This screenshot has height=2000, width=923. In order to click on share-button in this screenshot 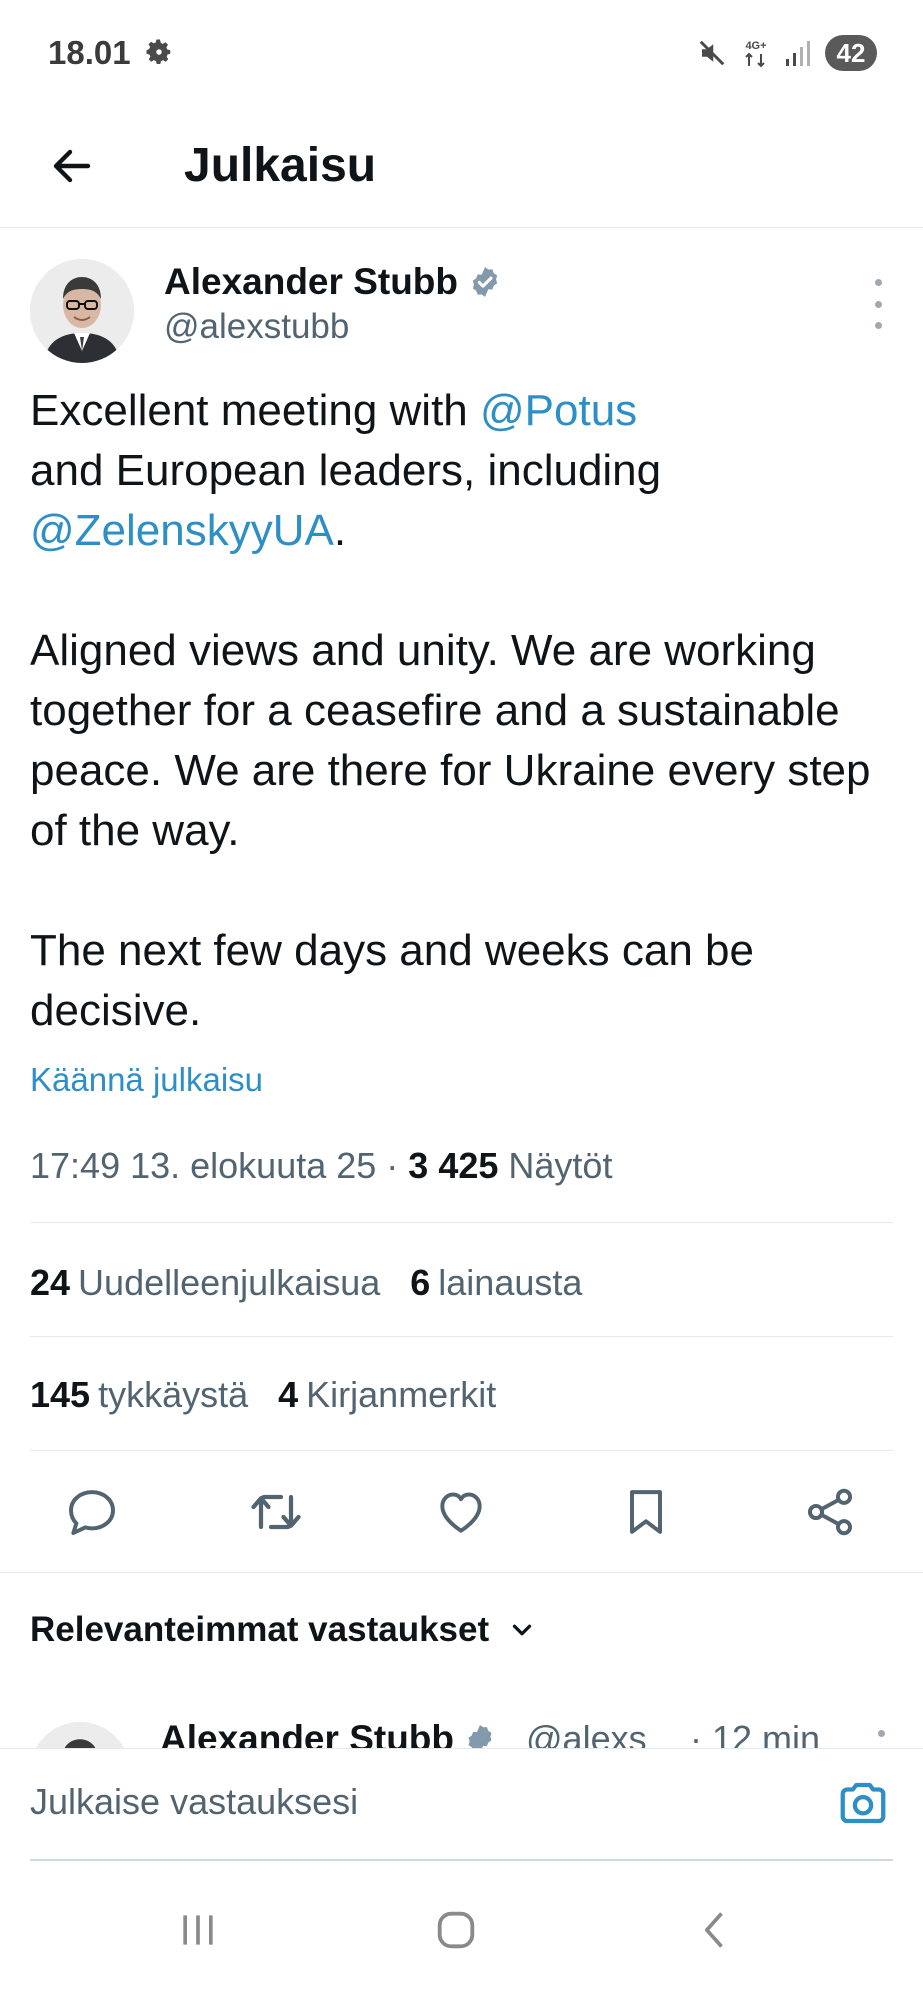, I will do `click(830, 1512)`.